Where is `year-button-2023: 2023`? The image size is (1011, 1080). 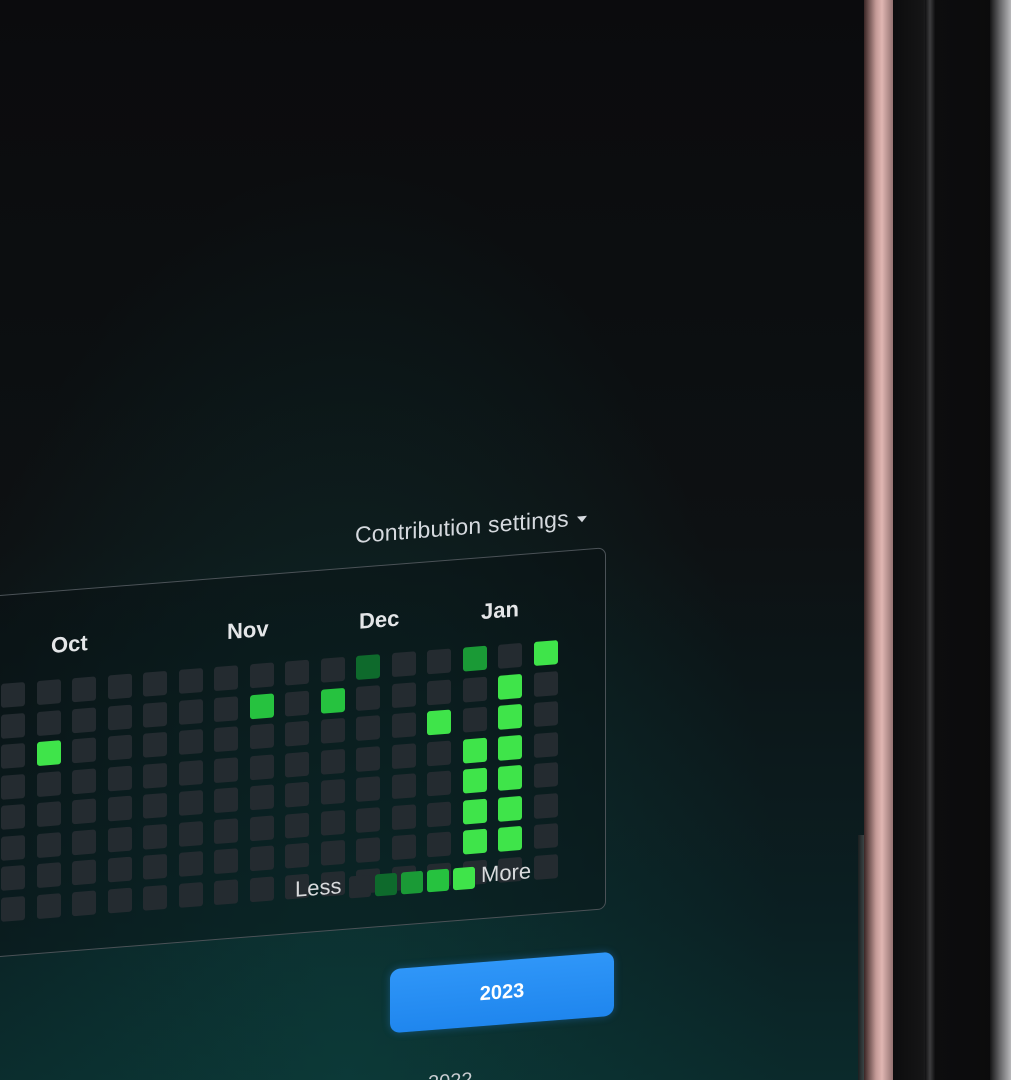
year-button-2023: 2023 is located at coordinates (502, 992).